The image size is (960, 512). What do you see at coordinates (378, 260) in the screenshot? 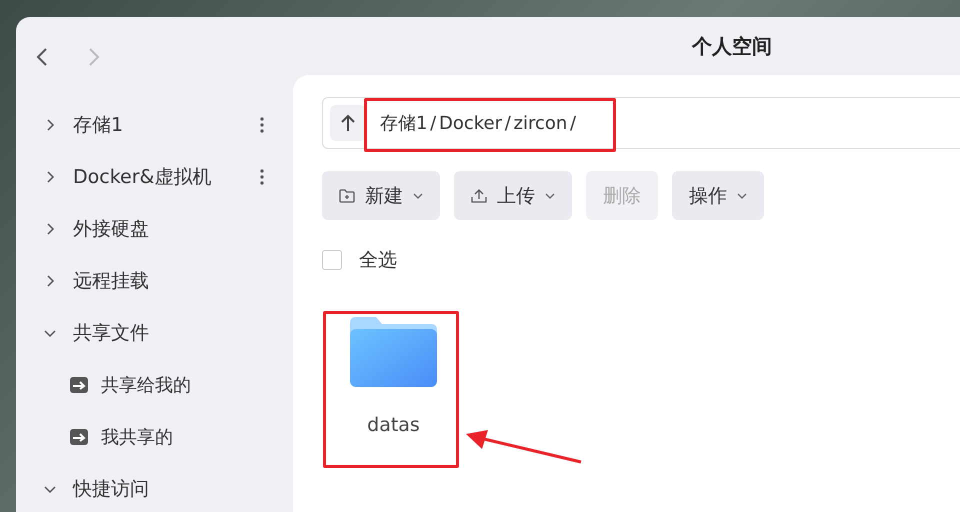
I see `select-all-label: 全选` at bounding box center [378, 260].